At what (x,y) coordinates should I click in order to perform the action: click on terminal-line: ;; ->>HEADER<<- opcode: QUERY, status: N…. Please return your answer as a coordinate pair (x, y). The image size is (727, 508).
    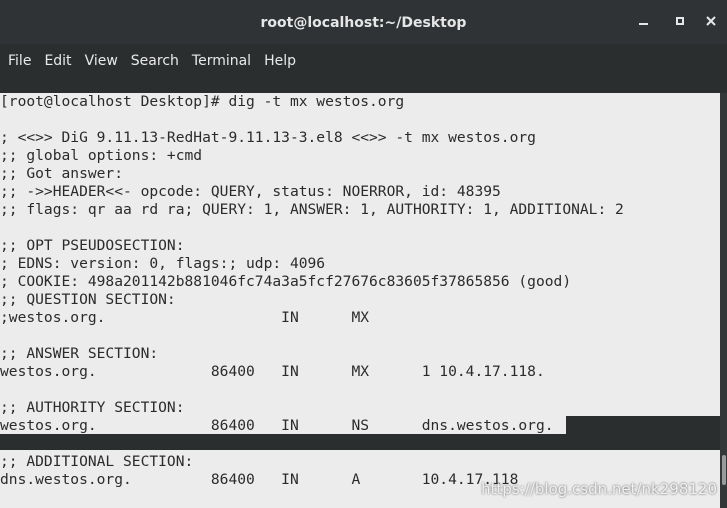
    Looking at the image, I should click on (250, 191).